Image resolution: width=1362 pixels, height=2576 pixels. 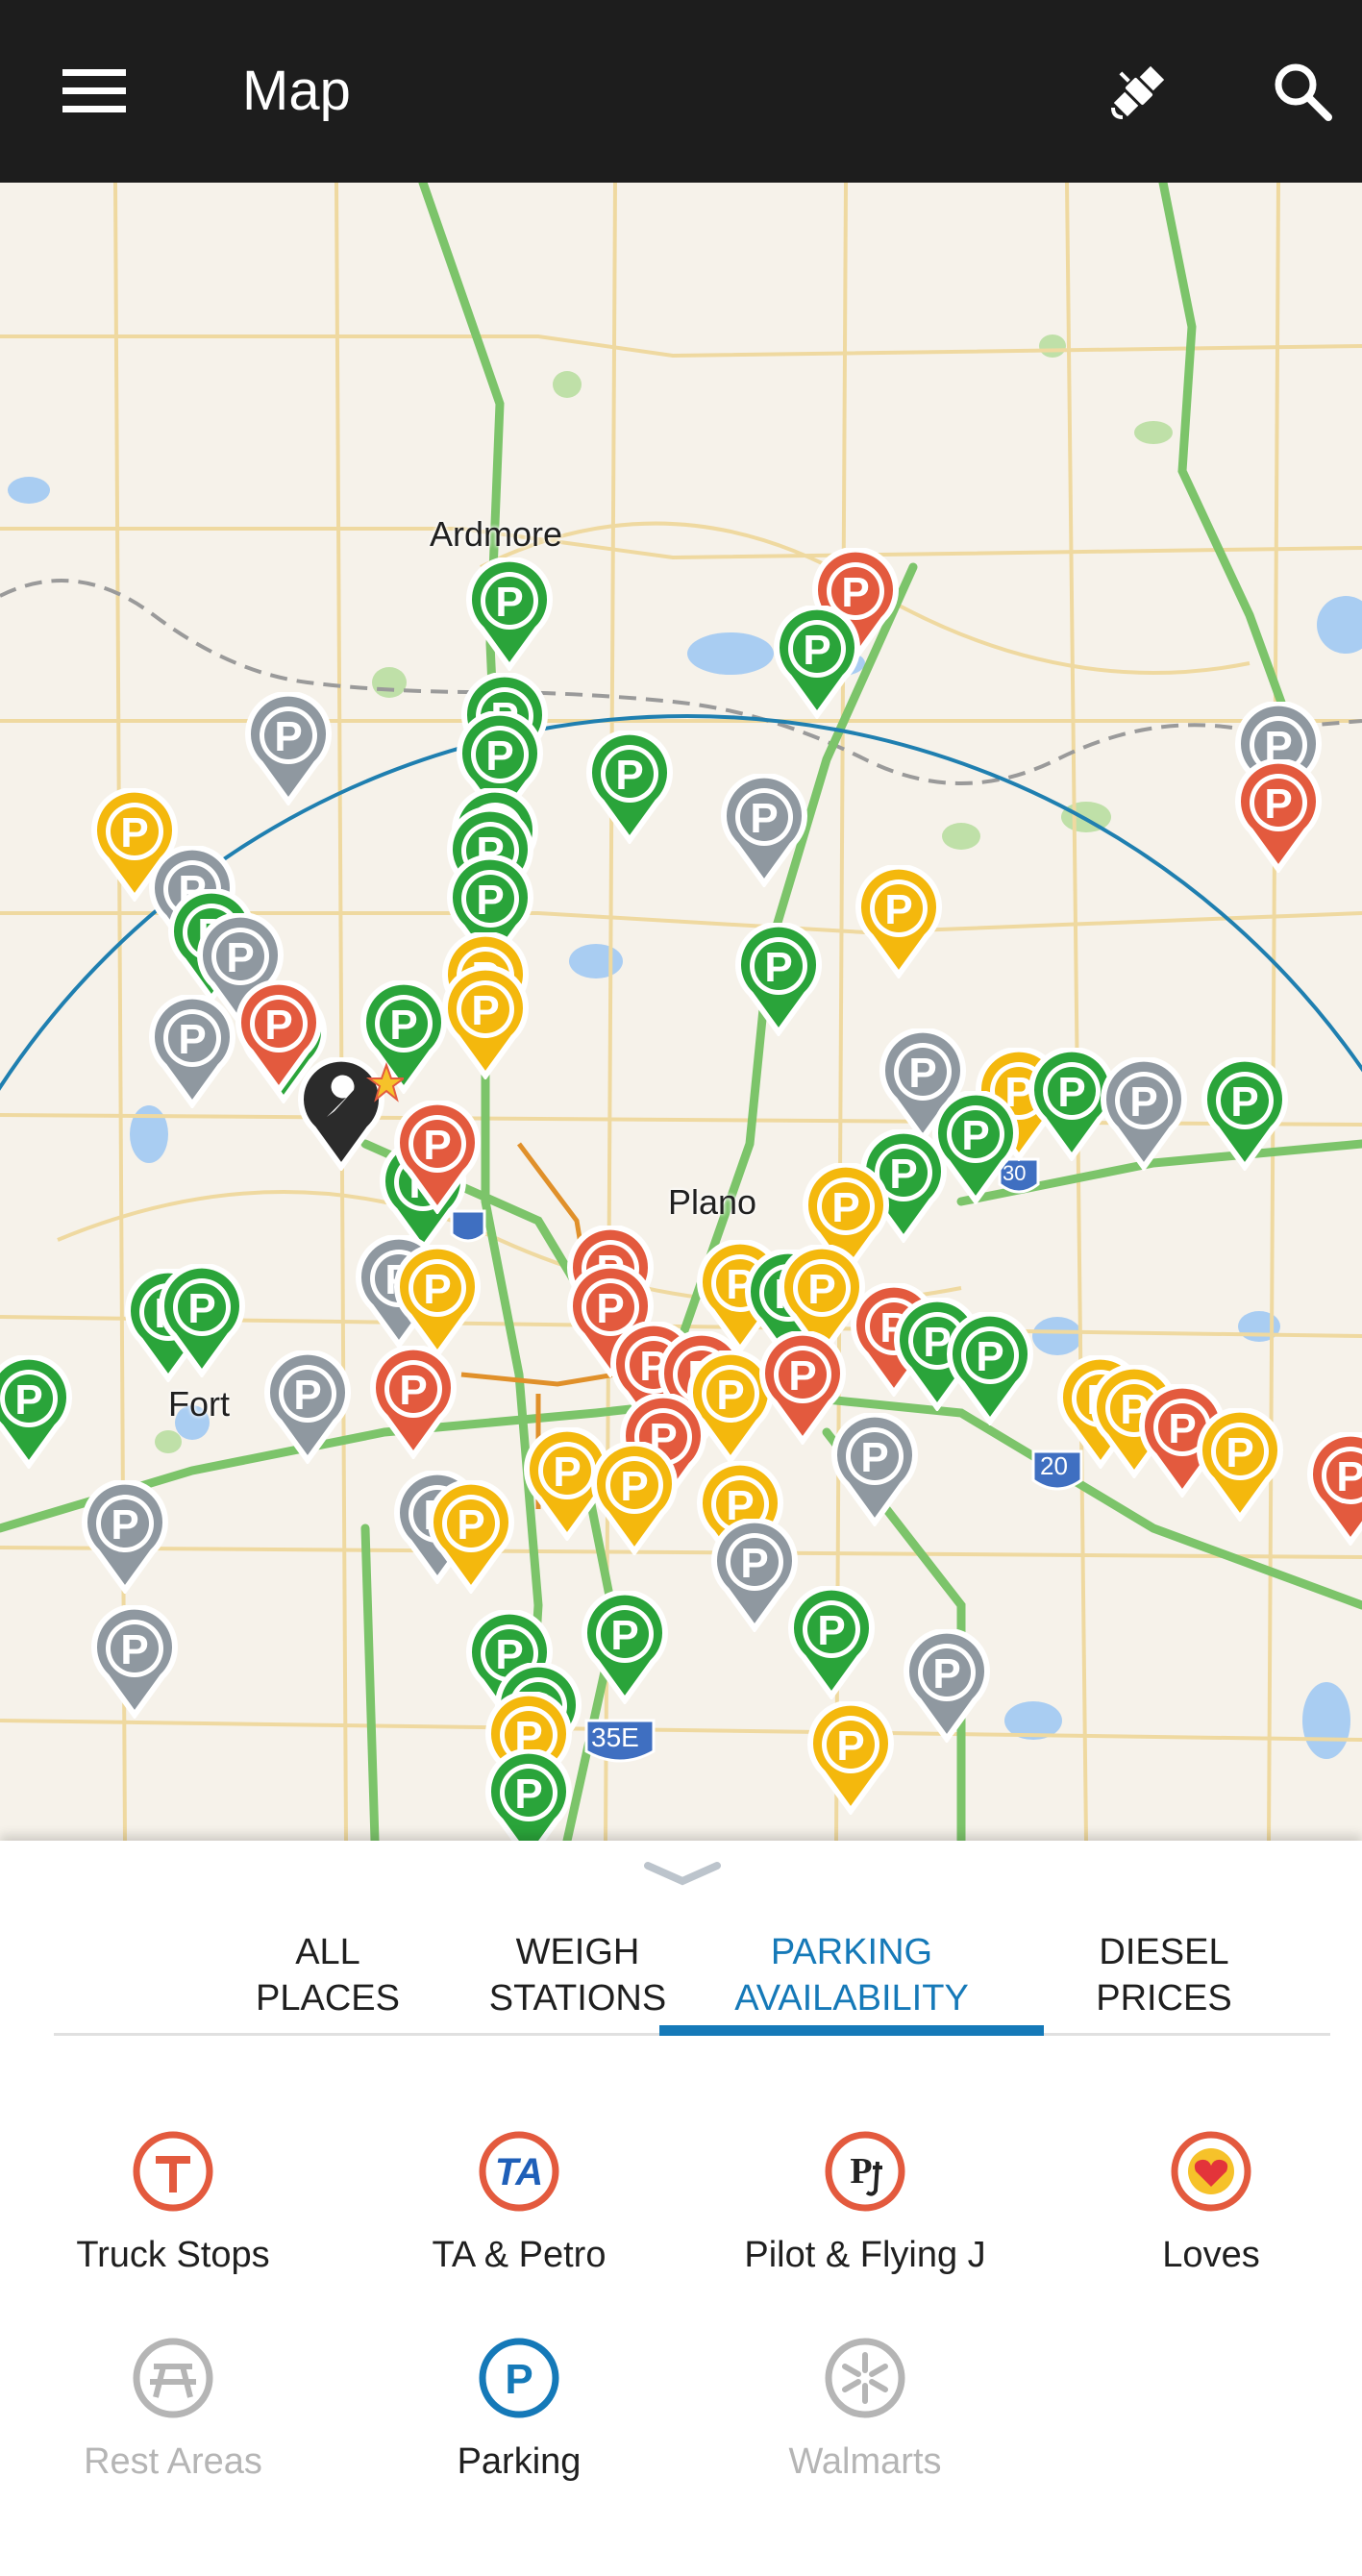 I want to click on tab-parking-availability: PARKING AVAILABILITY, so click(x=851, y=1976).